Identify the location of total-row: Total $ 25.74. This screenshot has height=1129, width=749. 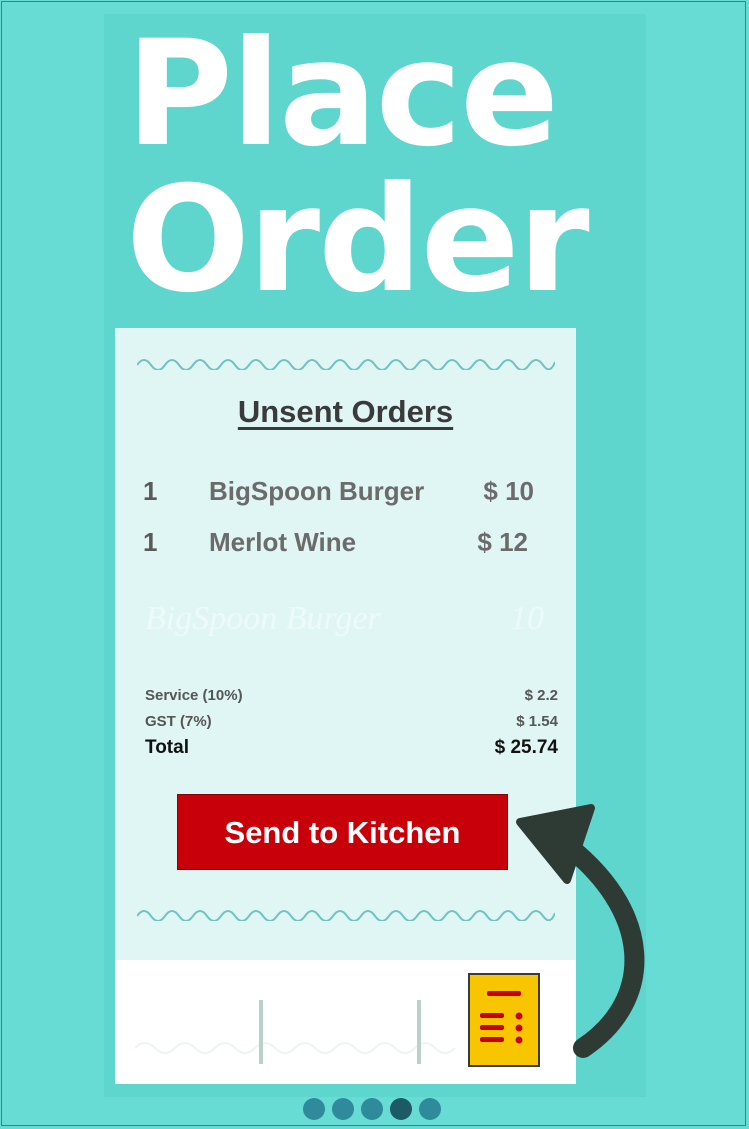
(351, 748).